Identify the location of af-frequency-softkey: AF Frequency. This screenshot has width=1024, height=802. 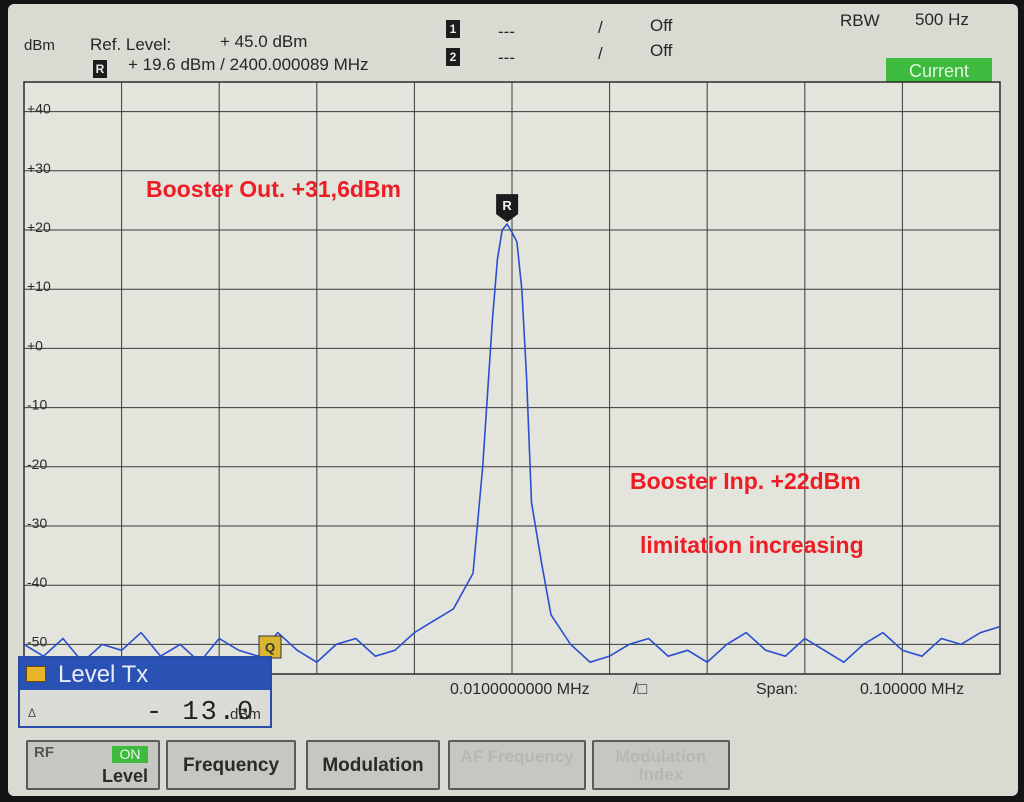
(517, 765).